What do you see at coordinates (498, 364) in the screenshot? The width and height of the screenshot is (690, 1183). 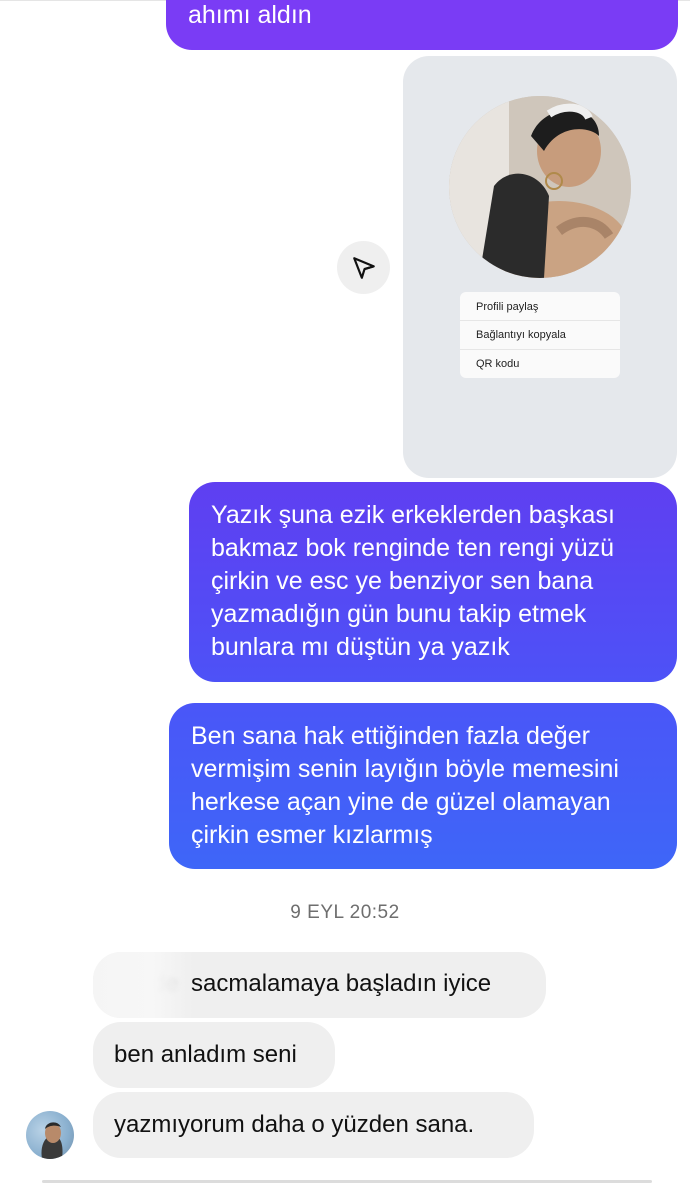 I see `menu-item-qr-code: QR kodu` at bounding box center [498, 364].